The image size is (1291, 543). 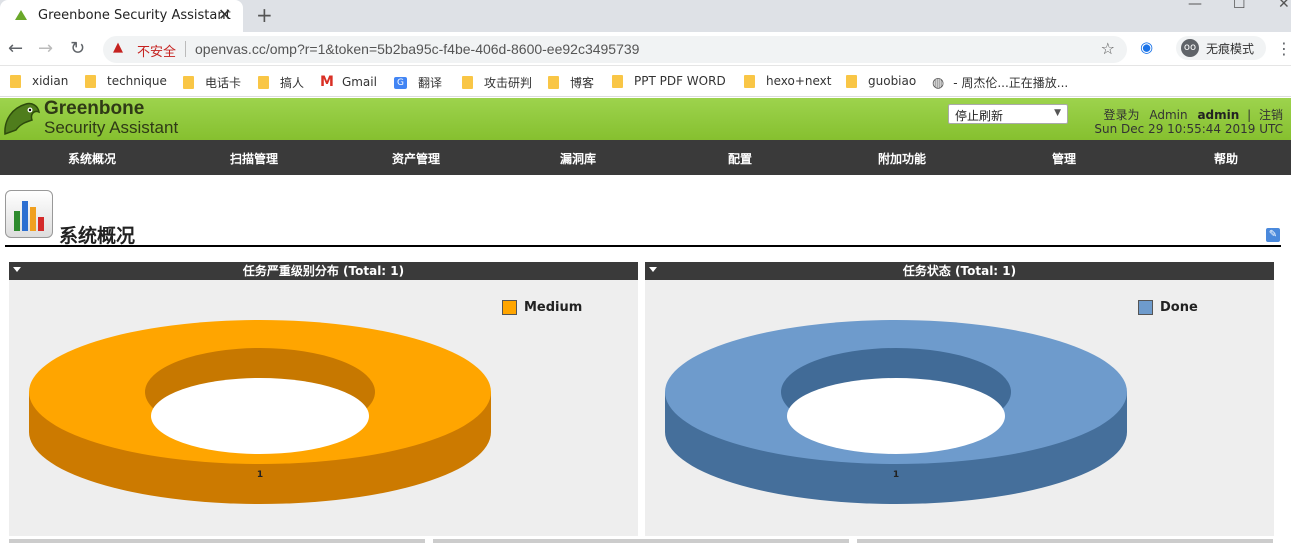 I want to click on incognito-label: 无痕模式, so click(x=1230, y=49).